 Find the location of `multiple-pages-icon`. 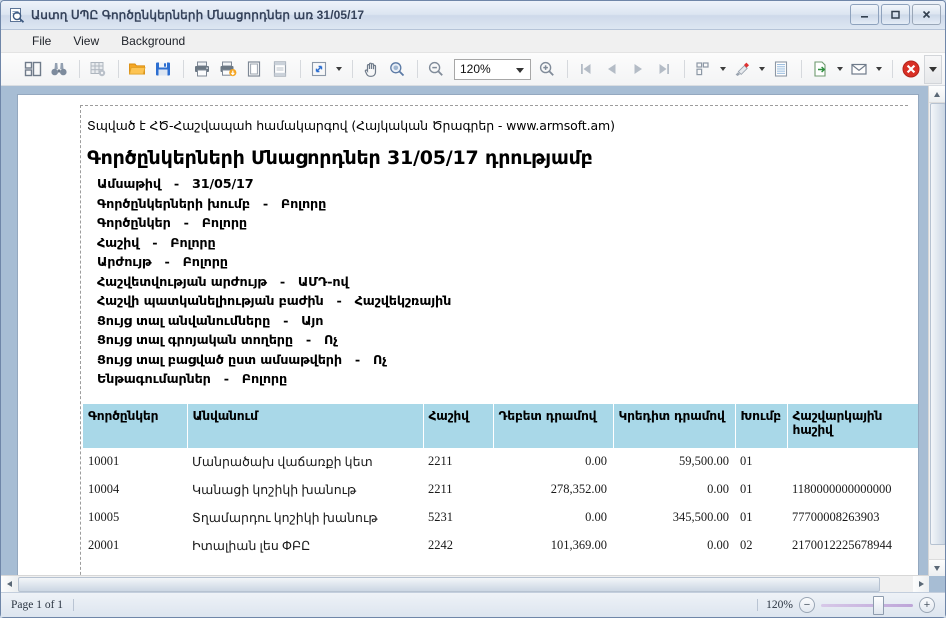

multiple-pages-icon is located at coordinates (703, 69).